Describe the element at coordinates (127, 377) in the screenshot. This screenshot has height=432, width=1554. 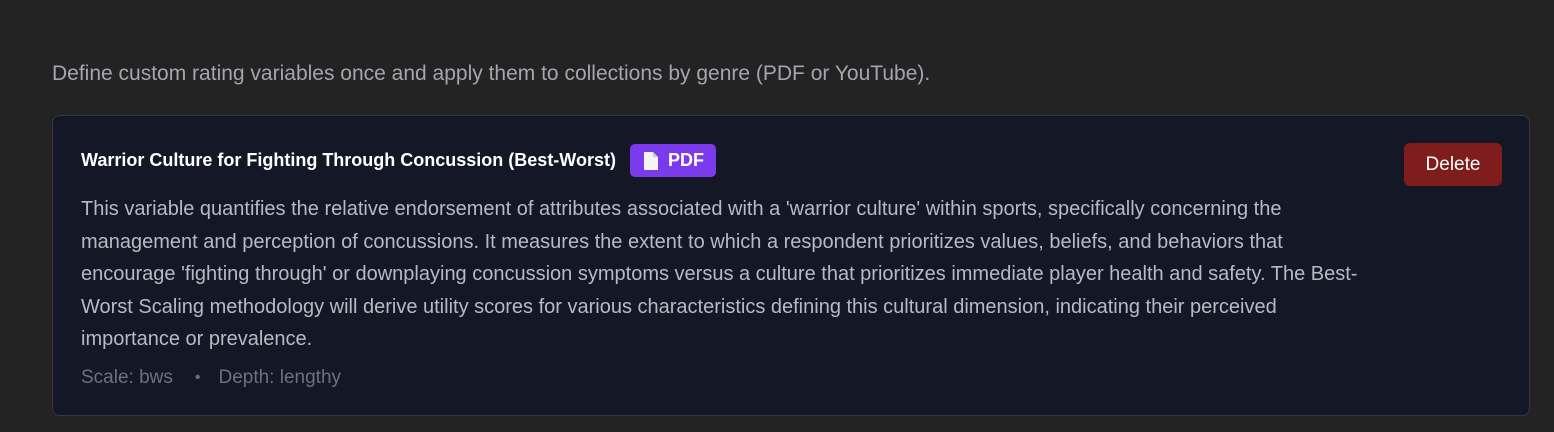
I see `scale-label: Scale: bws` at that location.